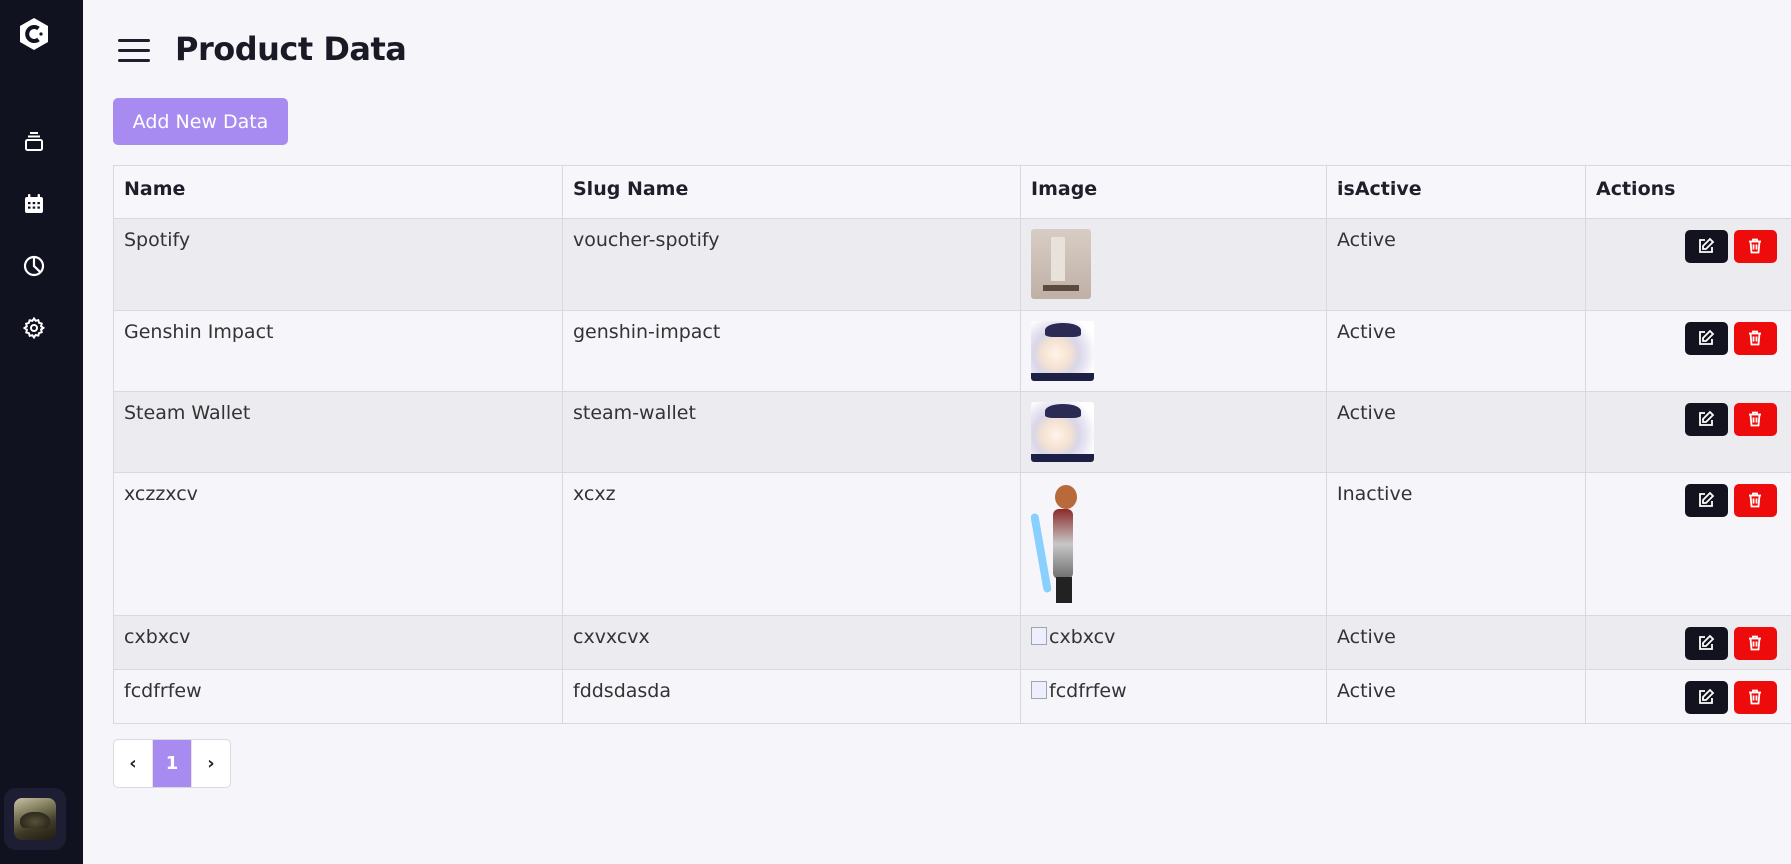  Describe the element at coordinates (338, 192) in the screenshot. I see `column-header-name: Name` at that location.